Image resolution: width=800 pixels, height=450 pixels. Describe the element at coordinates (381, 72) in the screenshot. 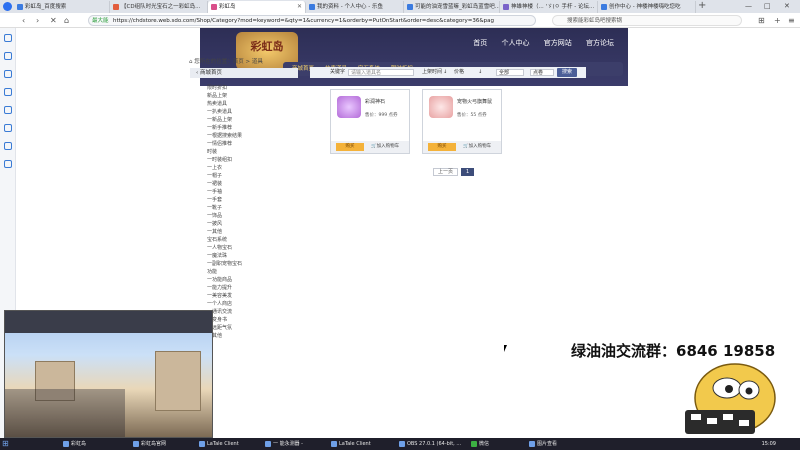

I see `keyword-input: 请输入道具名` at that location.